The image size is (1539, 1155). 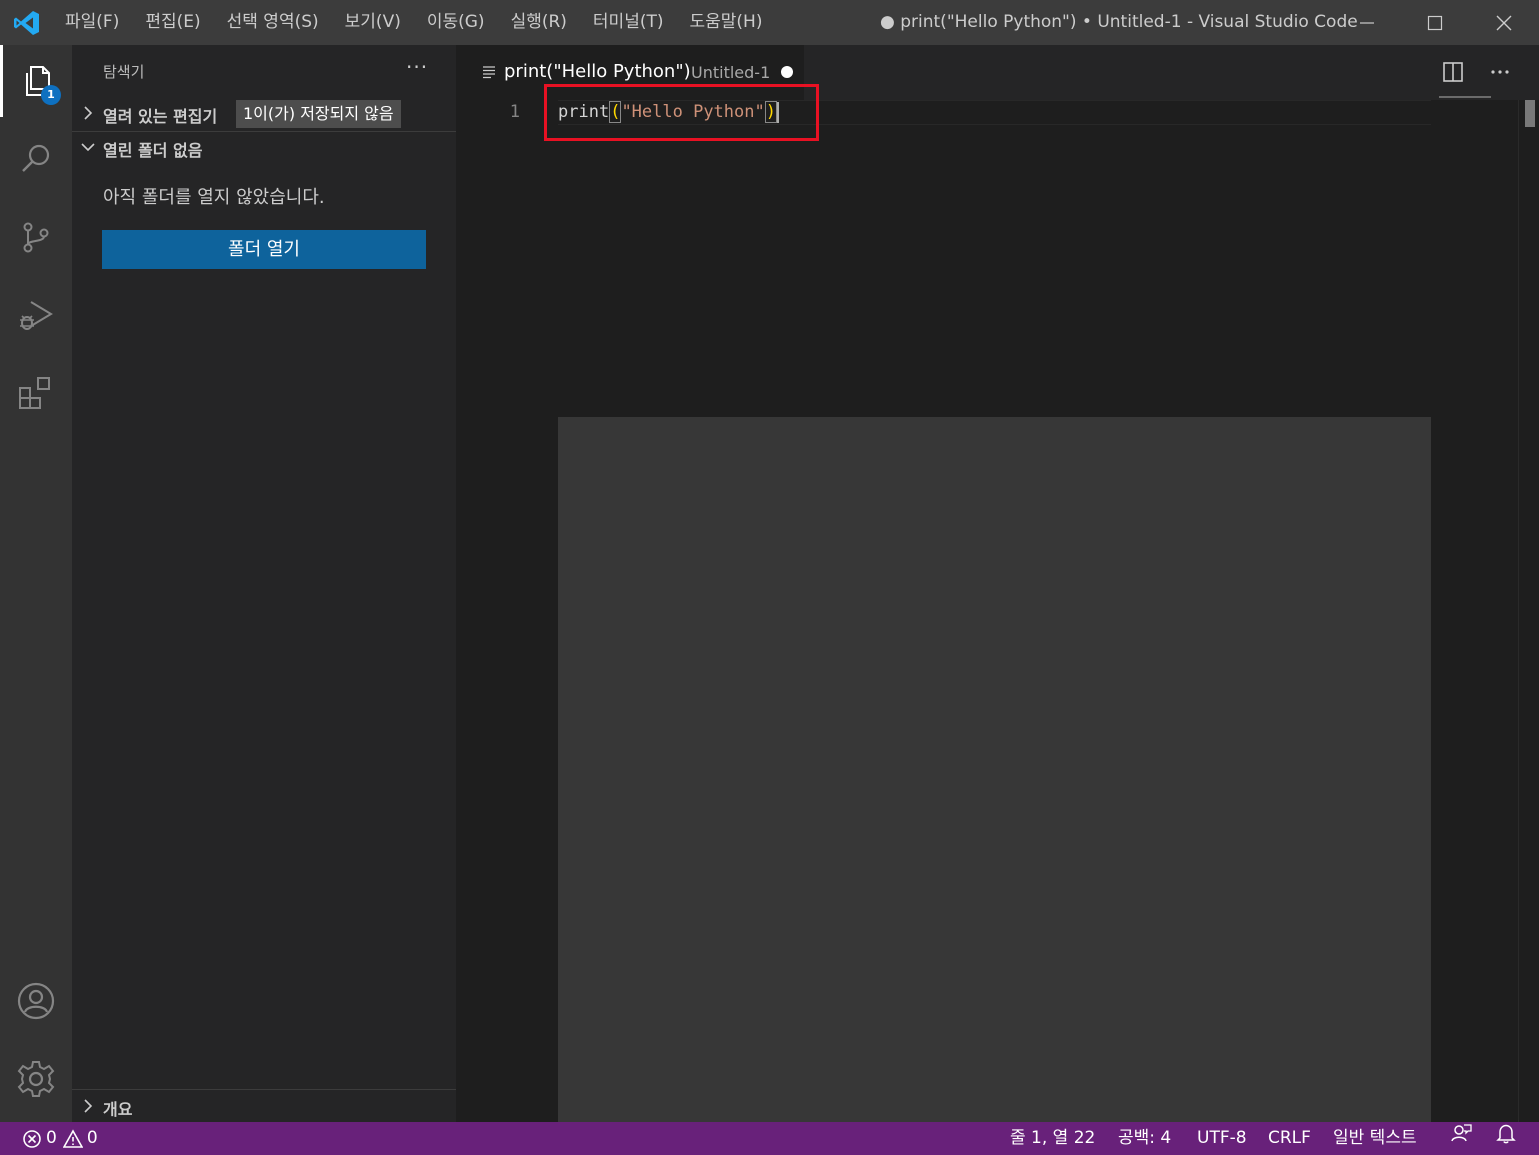 What do you see at coordinates (597, 71) in the screenshot?
I see `tab-title: print("Hello Python")` at bounding box center [597, 71].